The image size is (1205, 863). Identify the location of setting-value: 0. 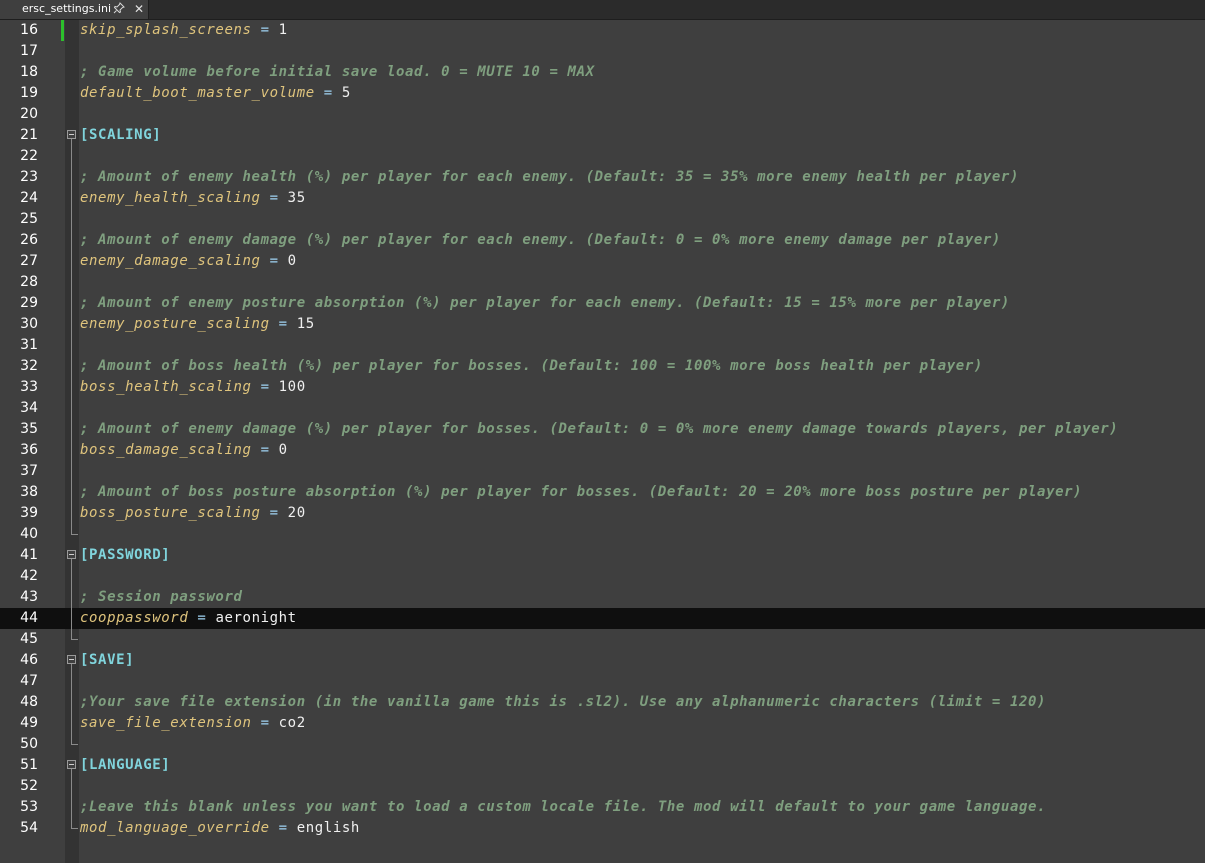
(292, 261).